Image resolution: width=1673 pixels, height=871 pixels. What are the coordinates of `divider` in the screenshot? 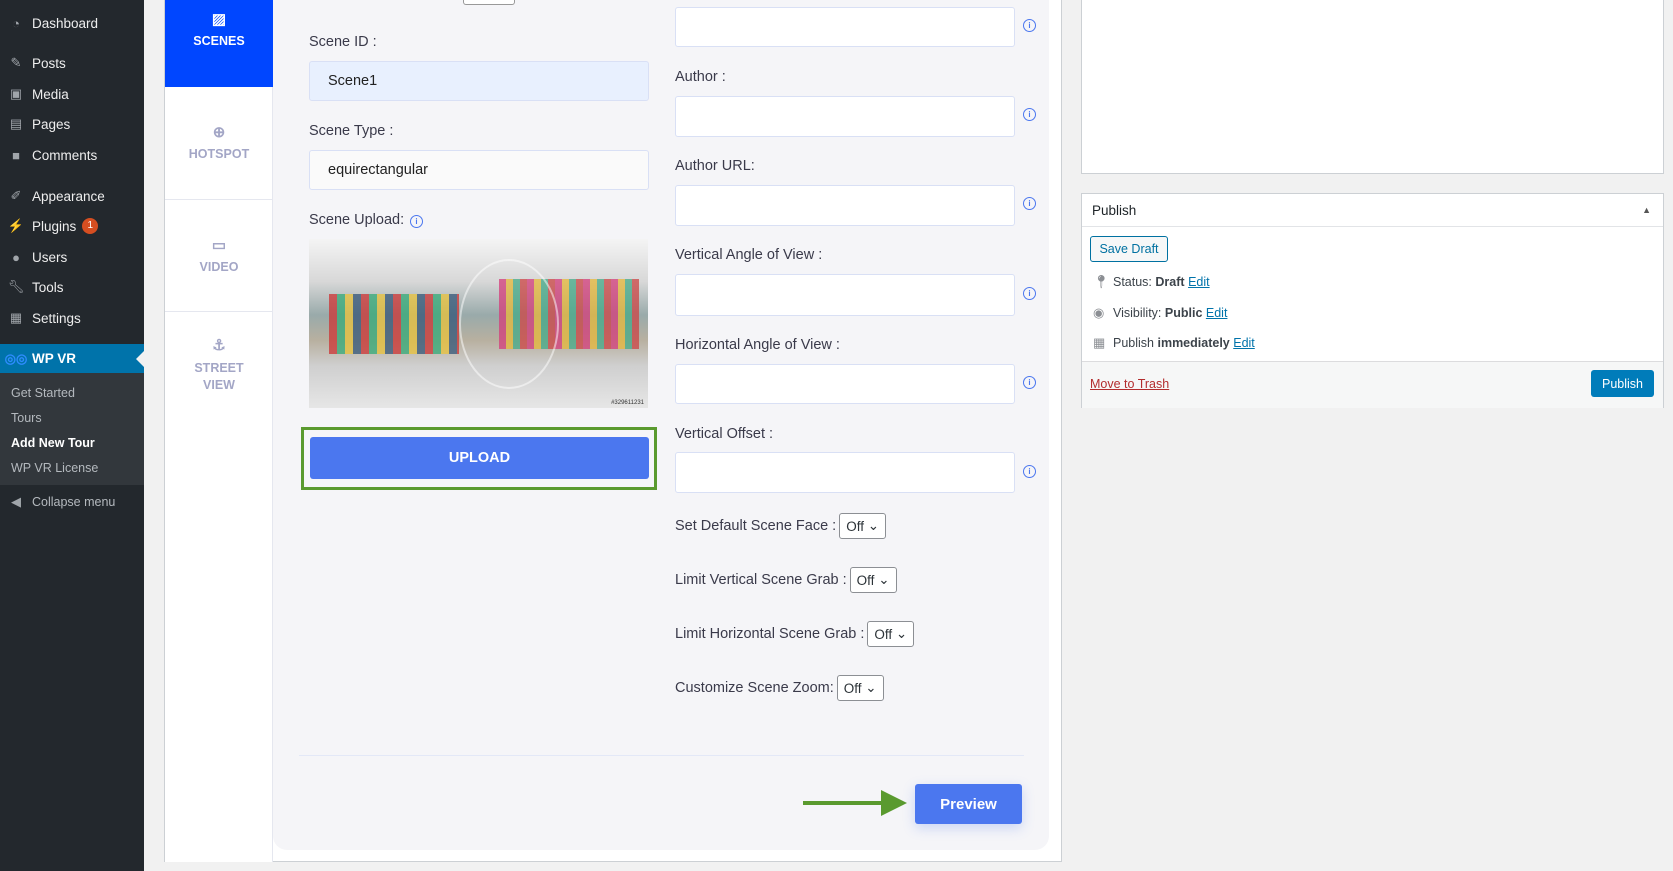 It's located at (661, 755).